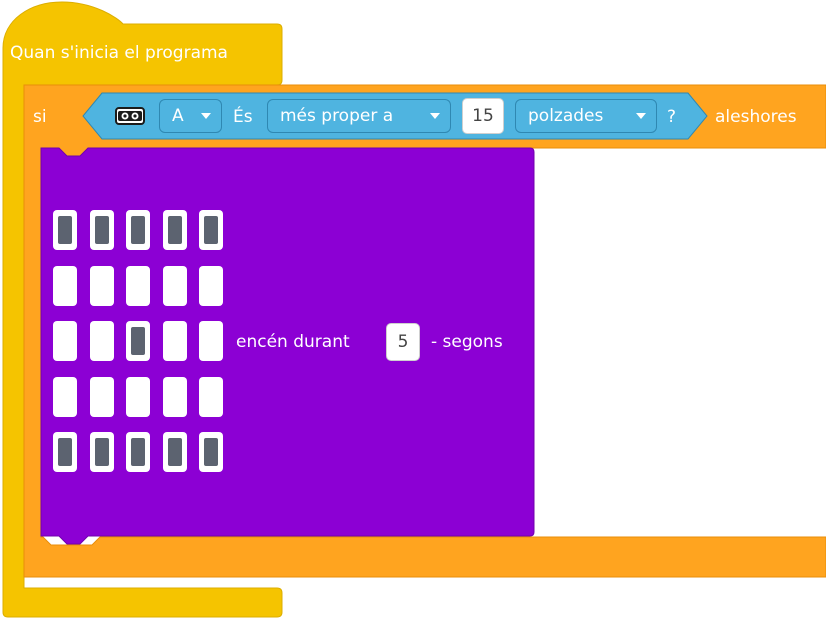 The width and height of the screenshot is (826, 619). Describe the element at coordinates (119, 53) in the screenshot. I see `start-event-label: Quan s'inicia el programa` at that location.